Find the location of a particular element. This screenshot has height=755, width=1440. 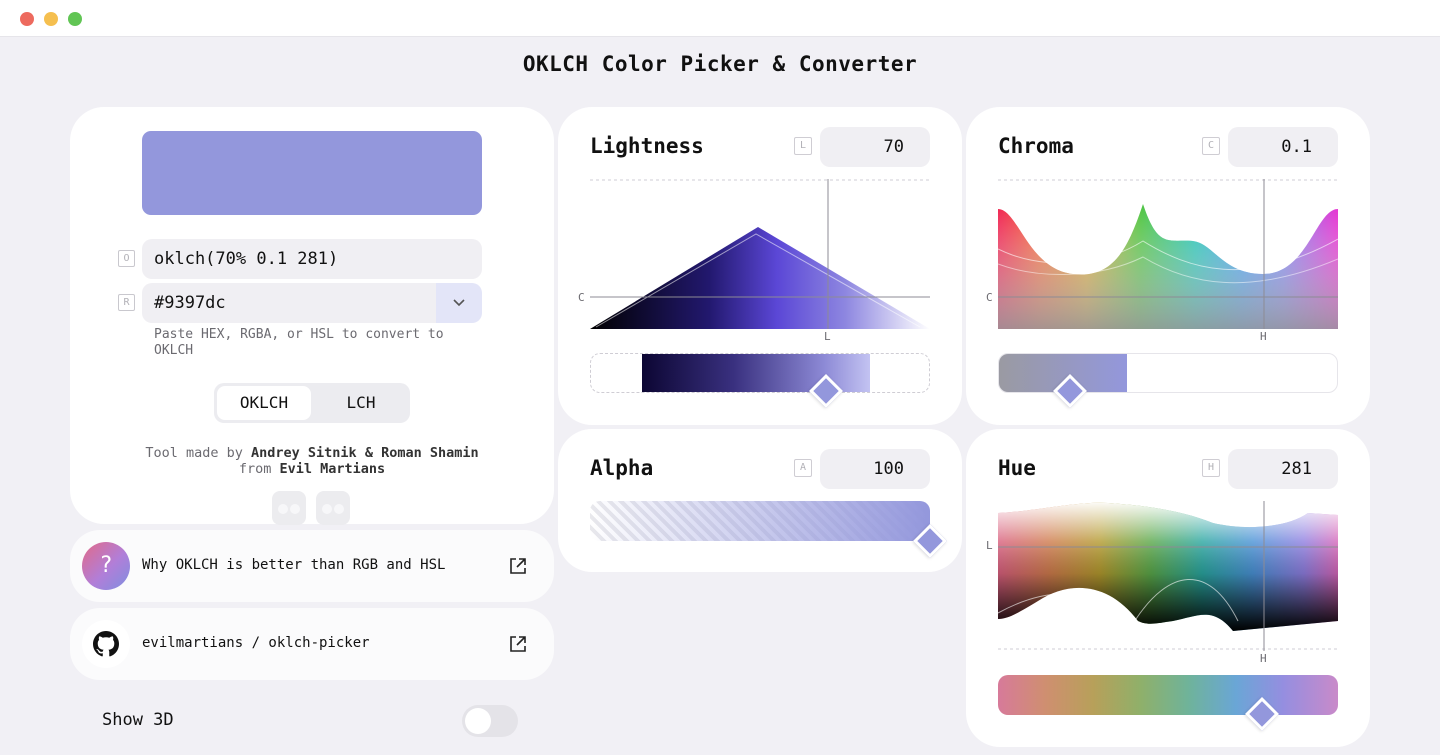

martians-mascot-icon is located at coordinates (311, 508).